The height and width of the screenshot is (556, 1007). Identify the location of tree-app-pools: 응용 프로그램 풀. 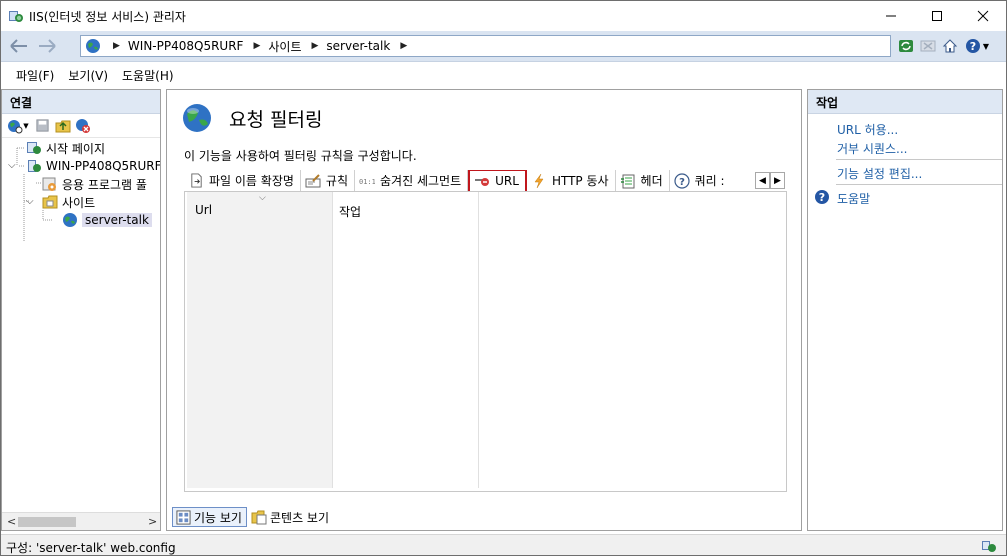
(94, 184).